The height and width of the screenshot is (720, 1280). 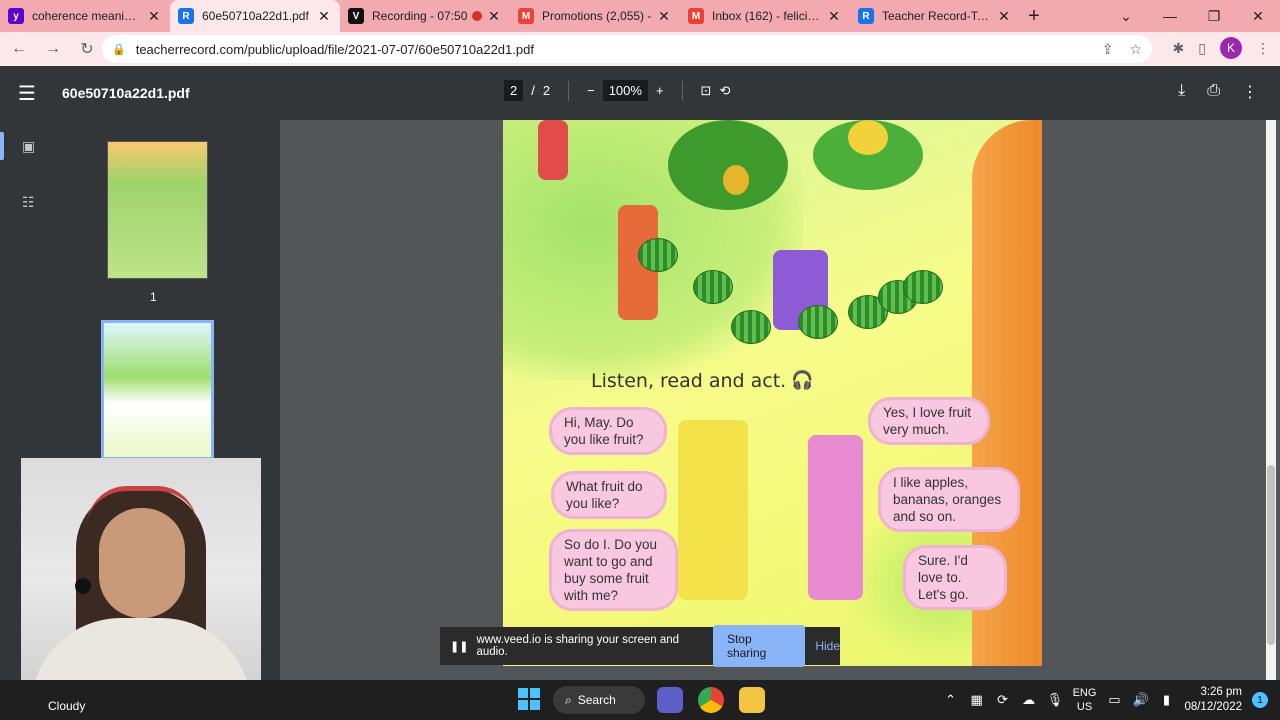 I want to click on pineapple-illustration, so click(x=736, y=180).